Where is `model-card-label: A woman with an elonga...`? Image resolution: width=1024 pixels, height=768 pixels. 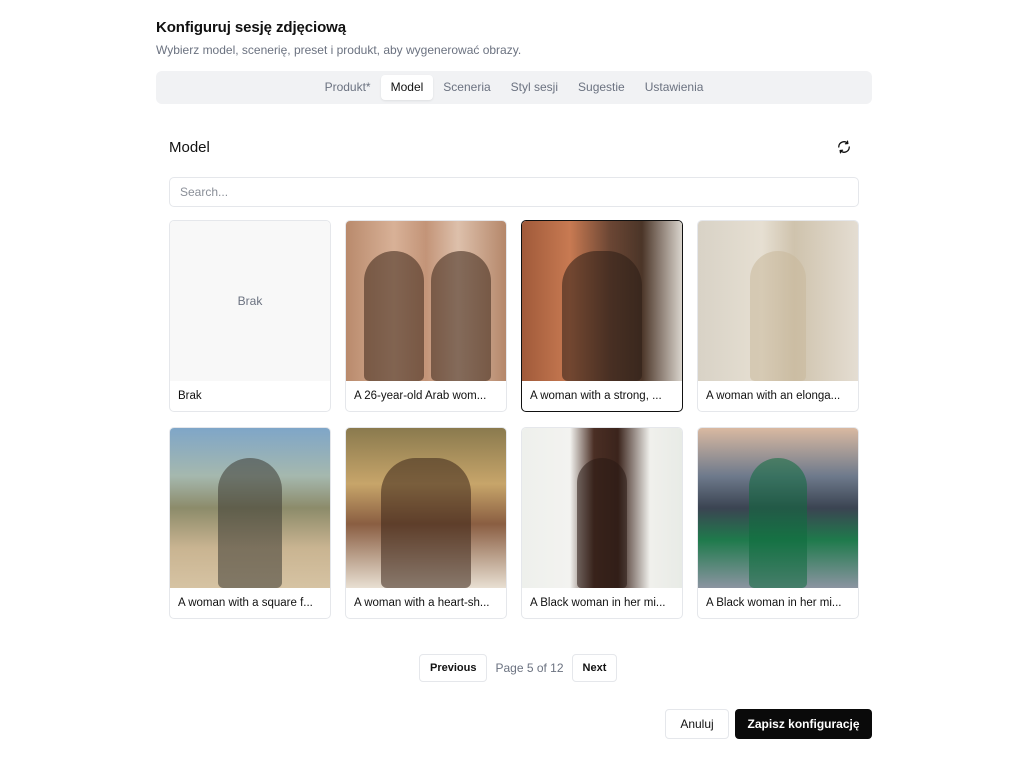 model-card-label: A woman with an elonga... is located at coordinates (773, 396).